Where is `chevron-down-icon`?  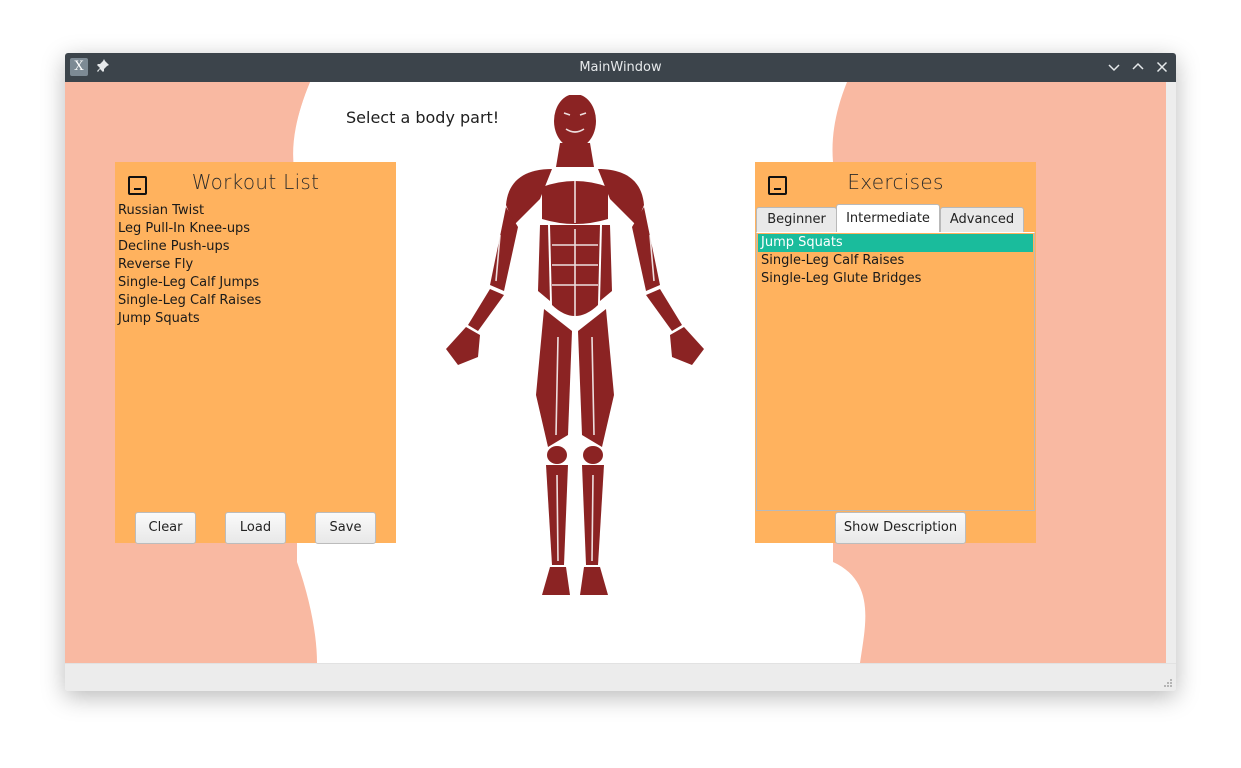
chevron-down-icon is located at coordinates (1114, 67).